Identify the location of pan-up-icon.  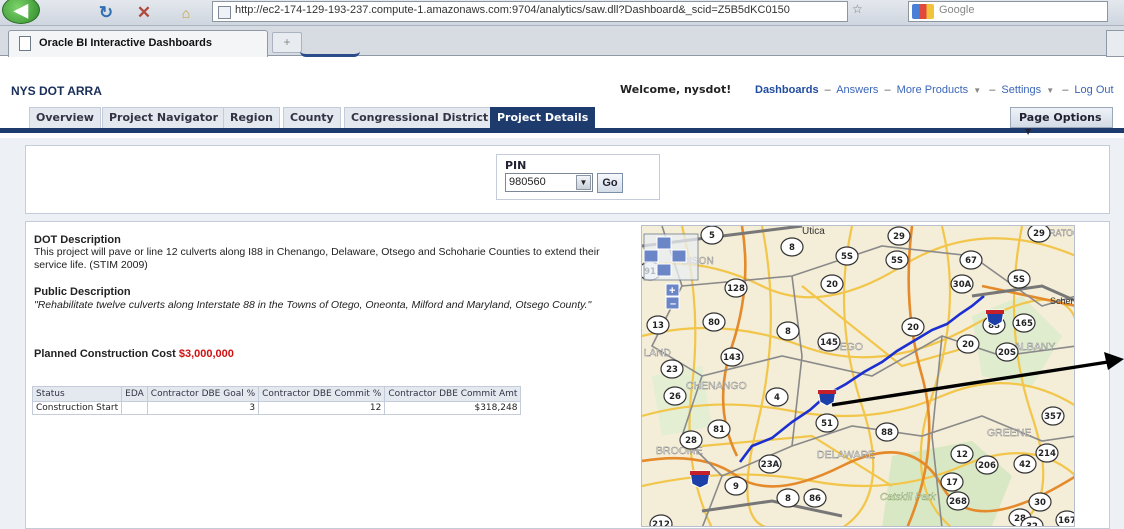
(664, 243).